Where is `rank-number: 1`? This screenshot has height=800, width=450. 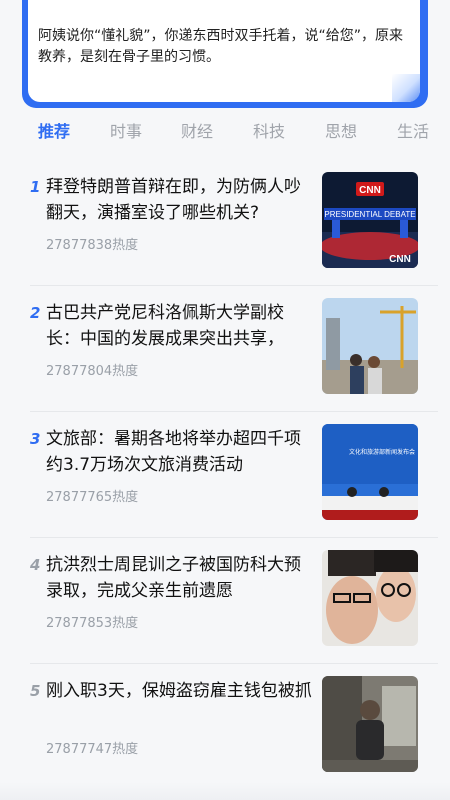
rank-number: 1 is located at coordinates (35, 187).